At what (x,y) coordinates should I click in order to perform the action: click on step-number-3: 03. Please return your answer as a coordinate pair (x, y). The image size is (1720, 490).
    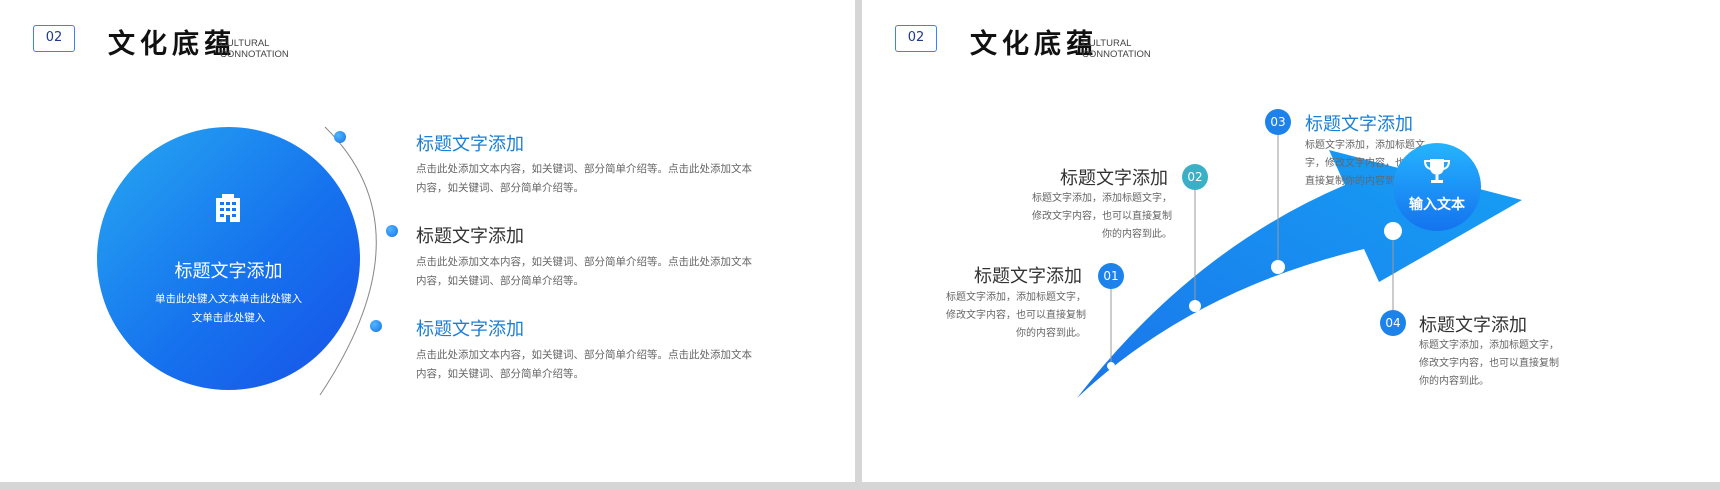
    Looking at the image, I should click on (1278, 122).